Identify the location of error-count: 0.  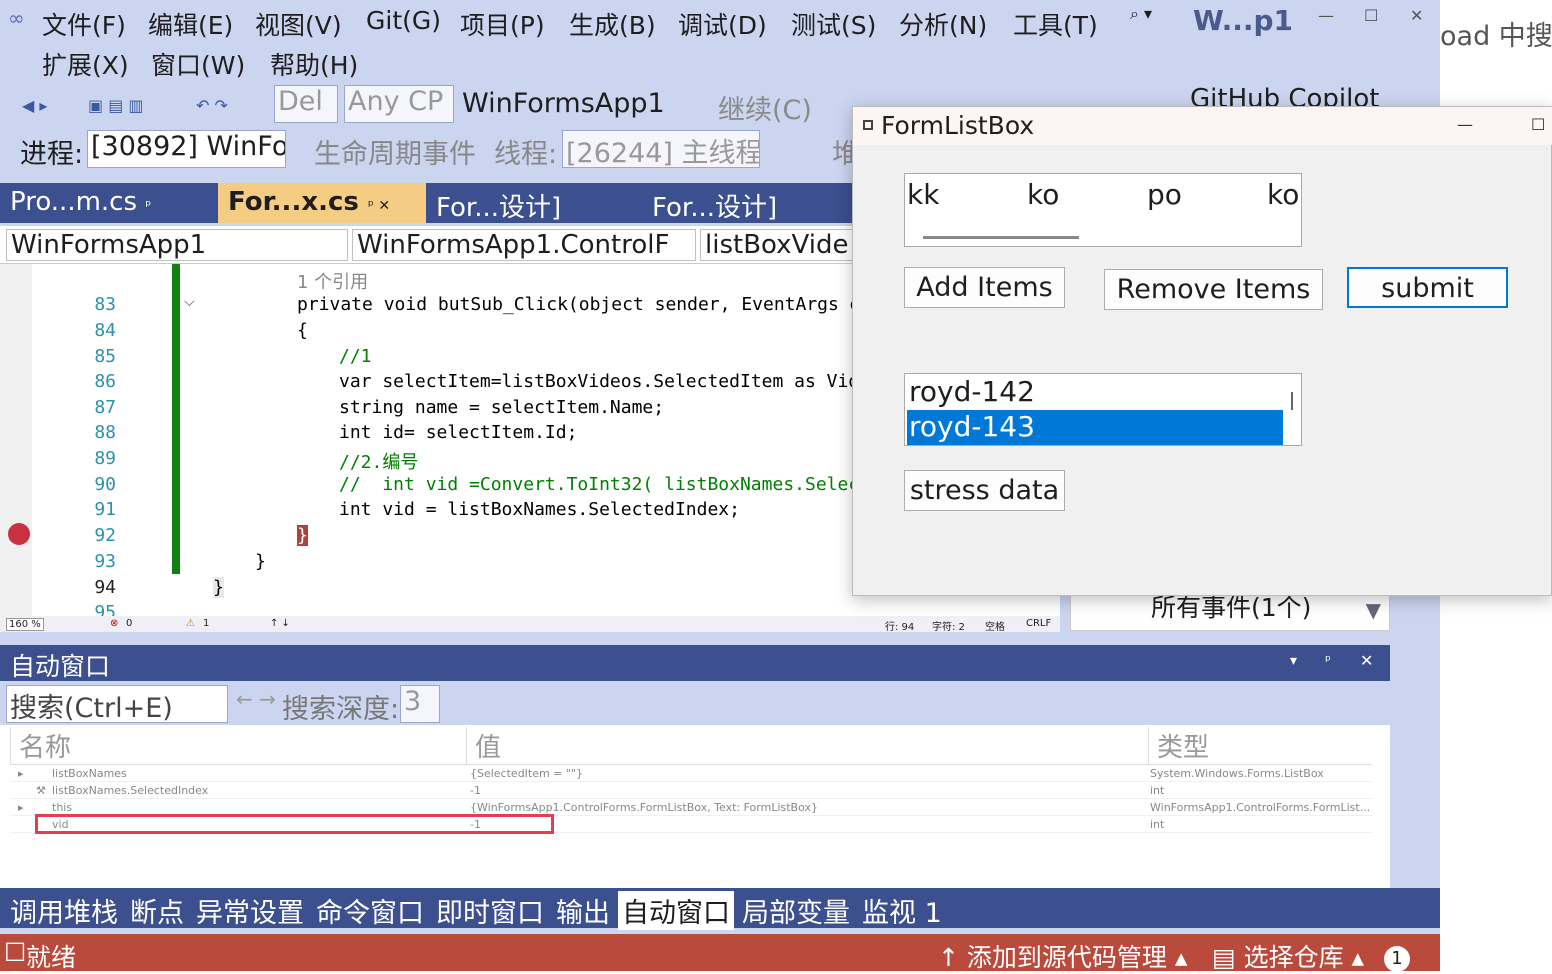
(129, 623).